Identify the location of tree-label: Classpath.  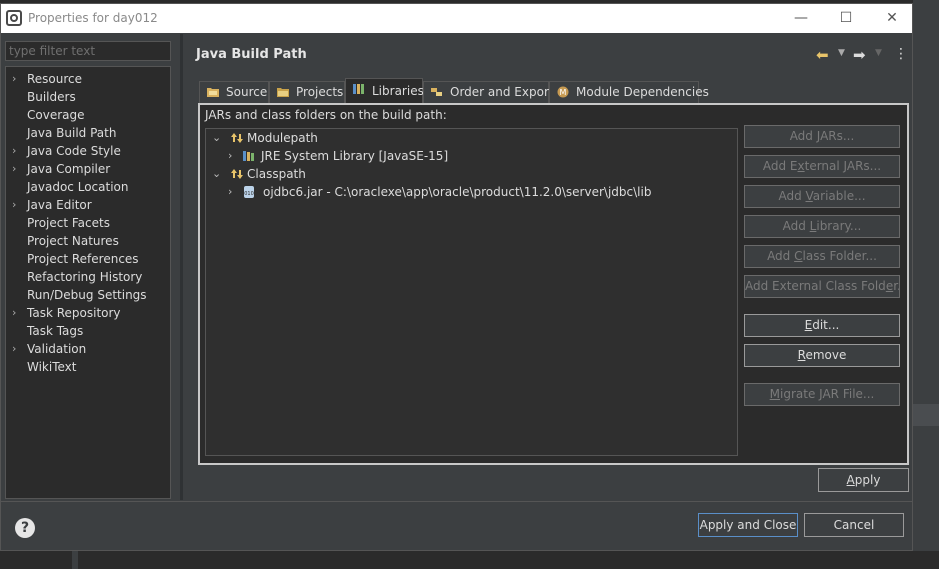
(276, 174).